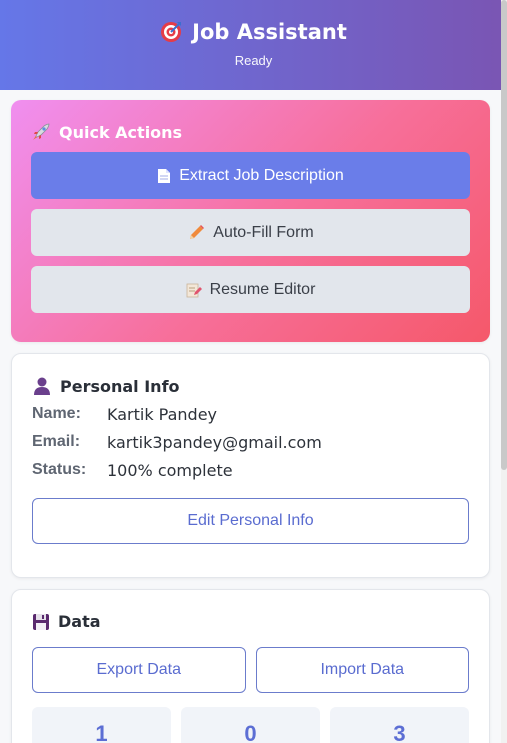 This screenshot has height=743, width=507. I want to click on resume-editor-label: Resume Editor, so click(262, 289).